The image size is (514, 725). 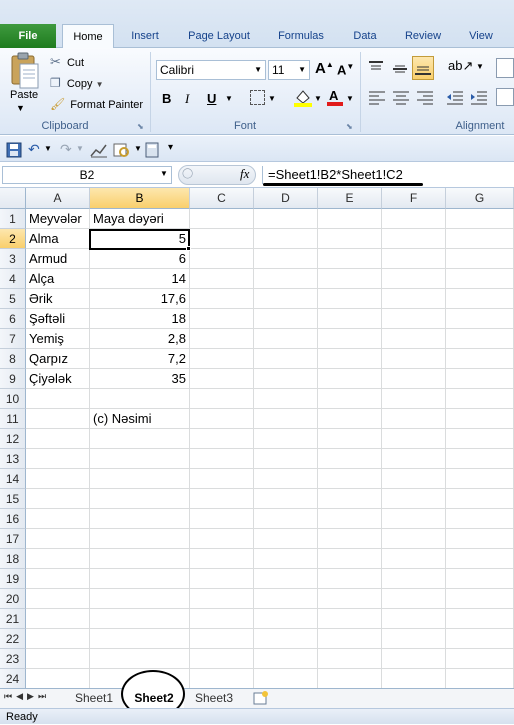 What do you see at coordinates (58, 319) in the screenshot?
I see `cell-a6: Şəftəli` at bounding box center [58, 319].